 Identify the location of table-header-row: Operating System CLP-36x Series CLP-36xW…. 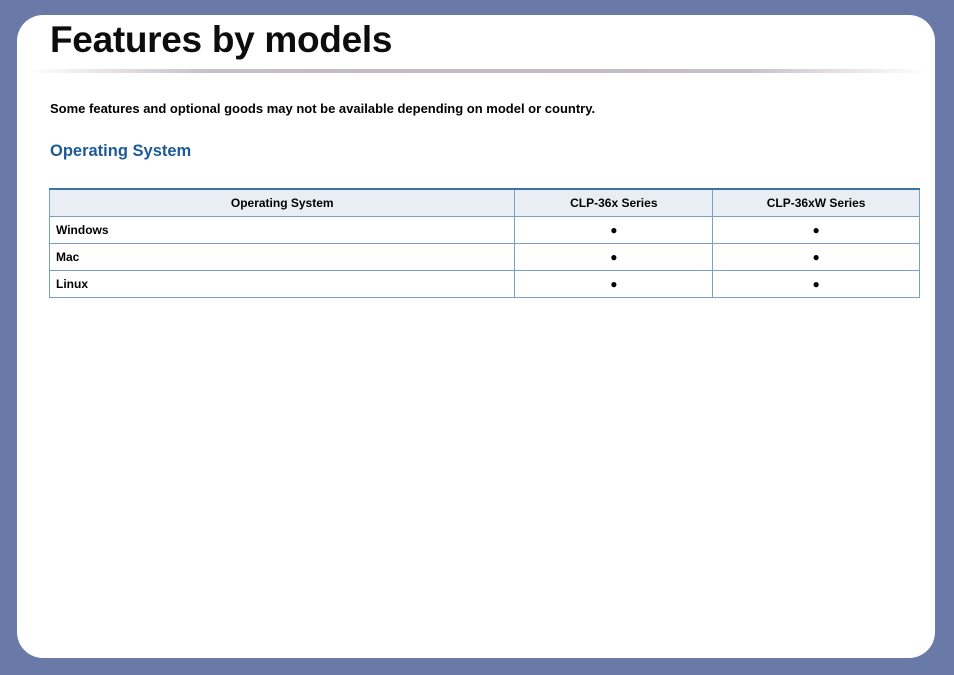
(484, 202).